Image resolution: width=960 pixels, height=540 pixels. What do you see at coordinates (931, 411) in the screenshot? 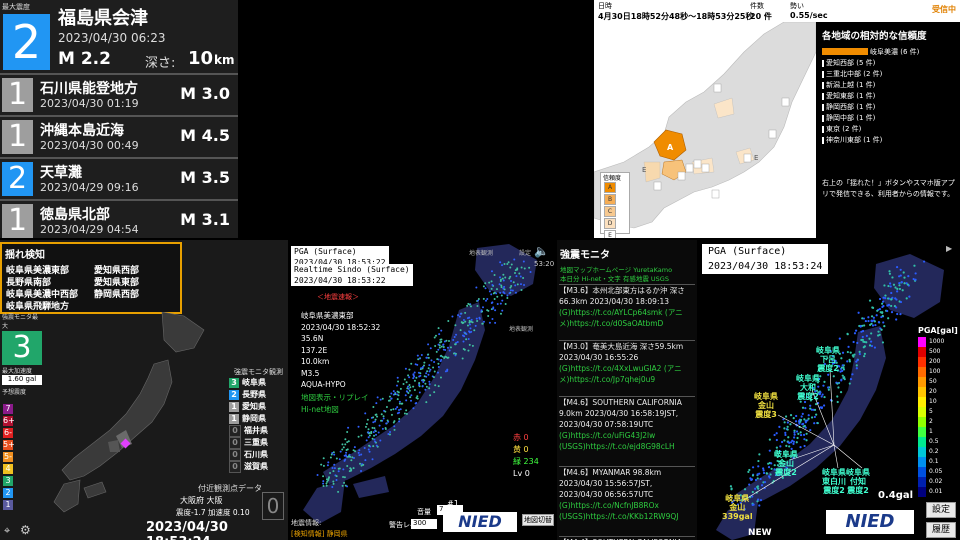
I see `pga-scale-value: 5` at bounding box center [931, 411].